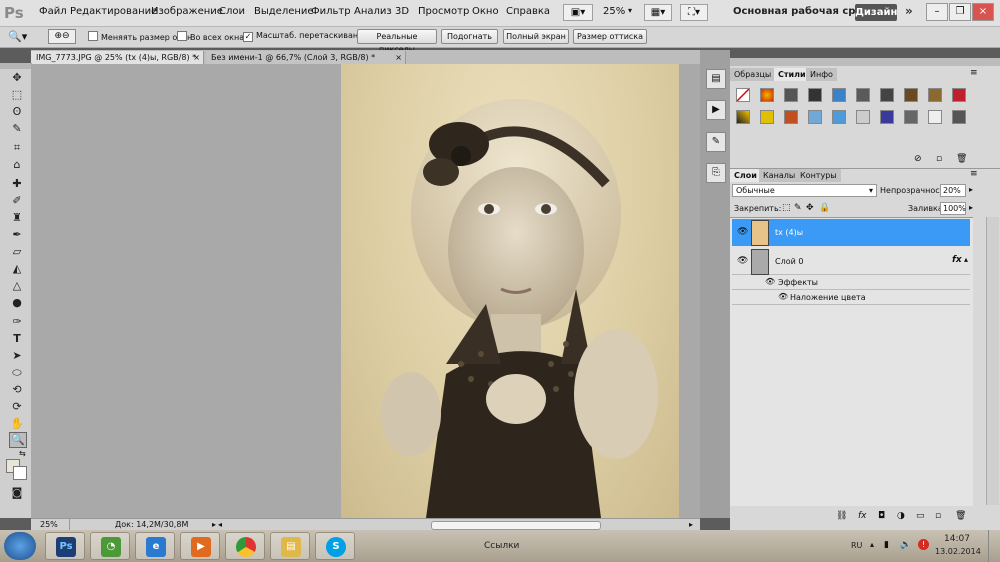  Describe the element at coordinates (17, 112) in the screenshot. I see `lasso-tool-icon: ʘ` at that location.